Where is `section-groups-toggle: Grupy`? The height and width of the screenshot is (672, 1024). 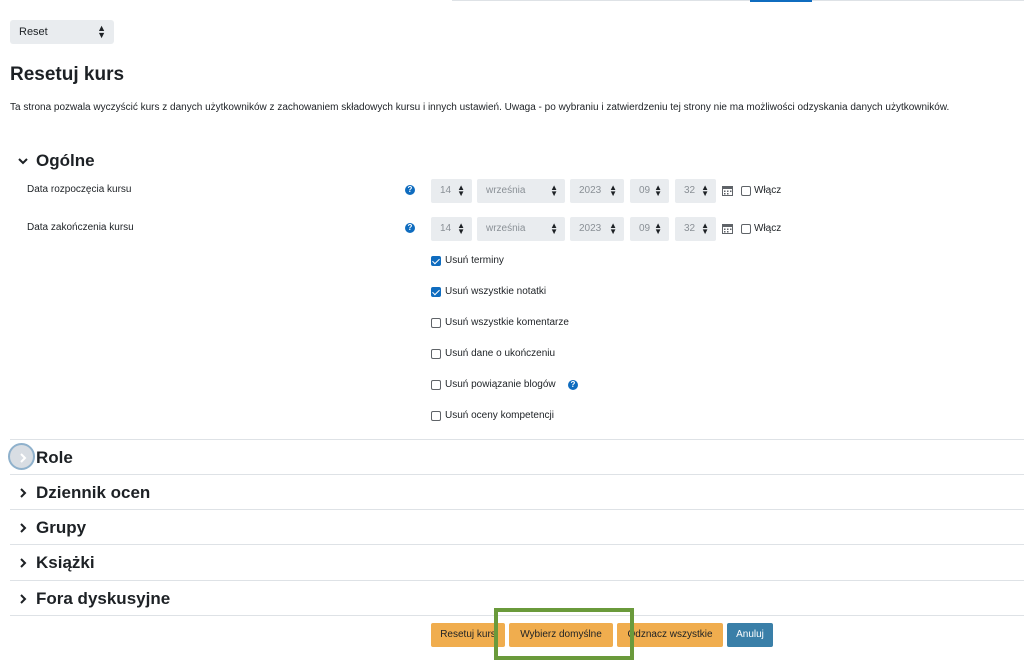
section-groups-toggle: Grupy is located at coordinates (51, 528).